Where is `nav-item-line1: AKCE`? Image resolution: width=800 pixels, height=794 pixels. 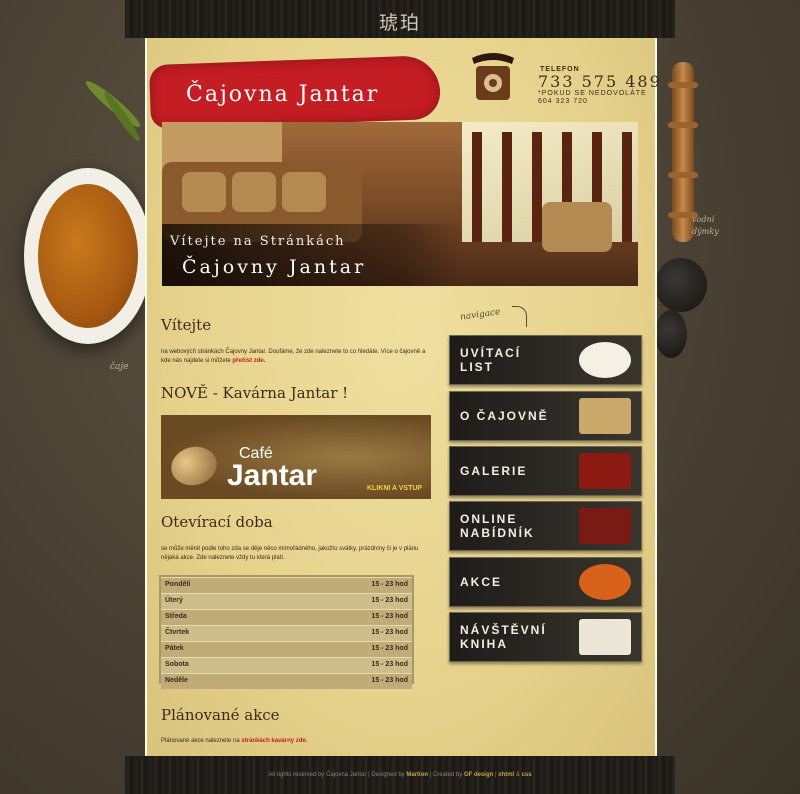
nav-item-line1: AKCE is located at coordinates (481, 582).